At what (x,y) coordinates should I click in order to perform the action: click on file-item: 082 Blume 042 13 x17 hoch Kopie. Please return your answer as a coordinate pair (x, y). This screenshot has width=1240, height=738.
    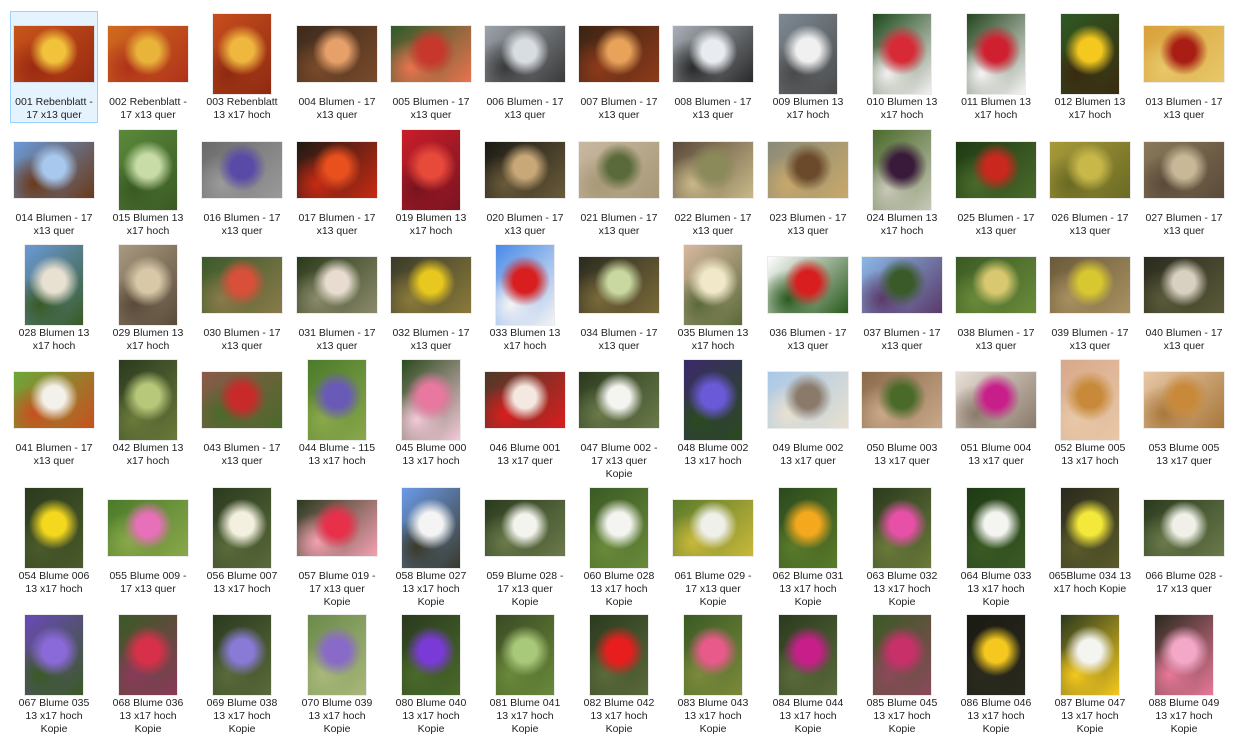
    Looking at the image, I should click on (619, 674).